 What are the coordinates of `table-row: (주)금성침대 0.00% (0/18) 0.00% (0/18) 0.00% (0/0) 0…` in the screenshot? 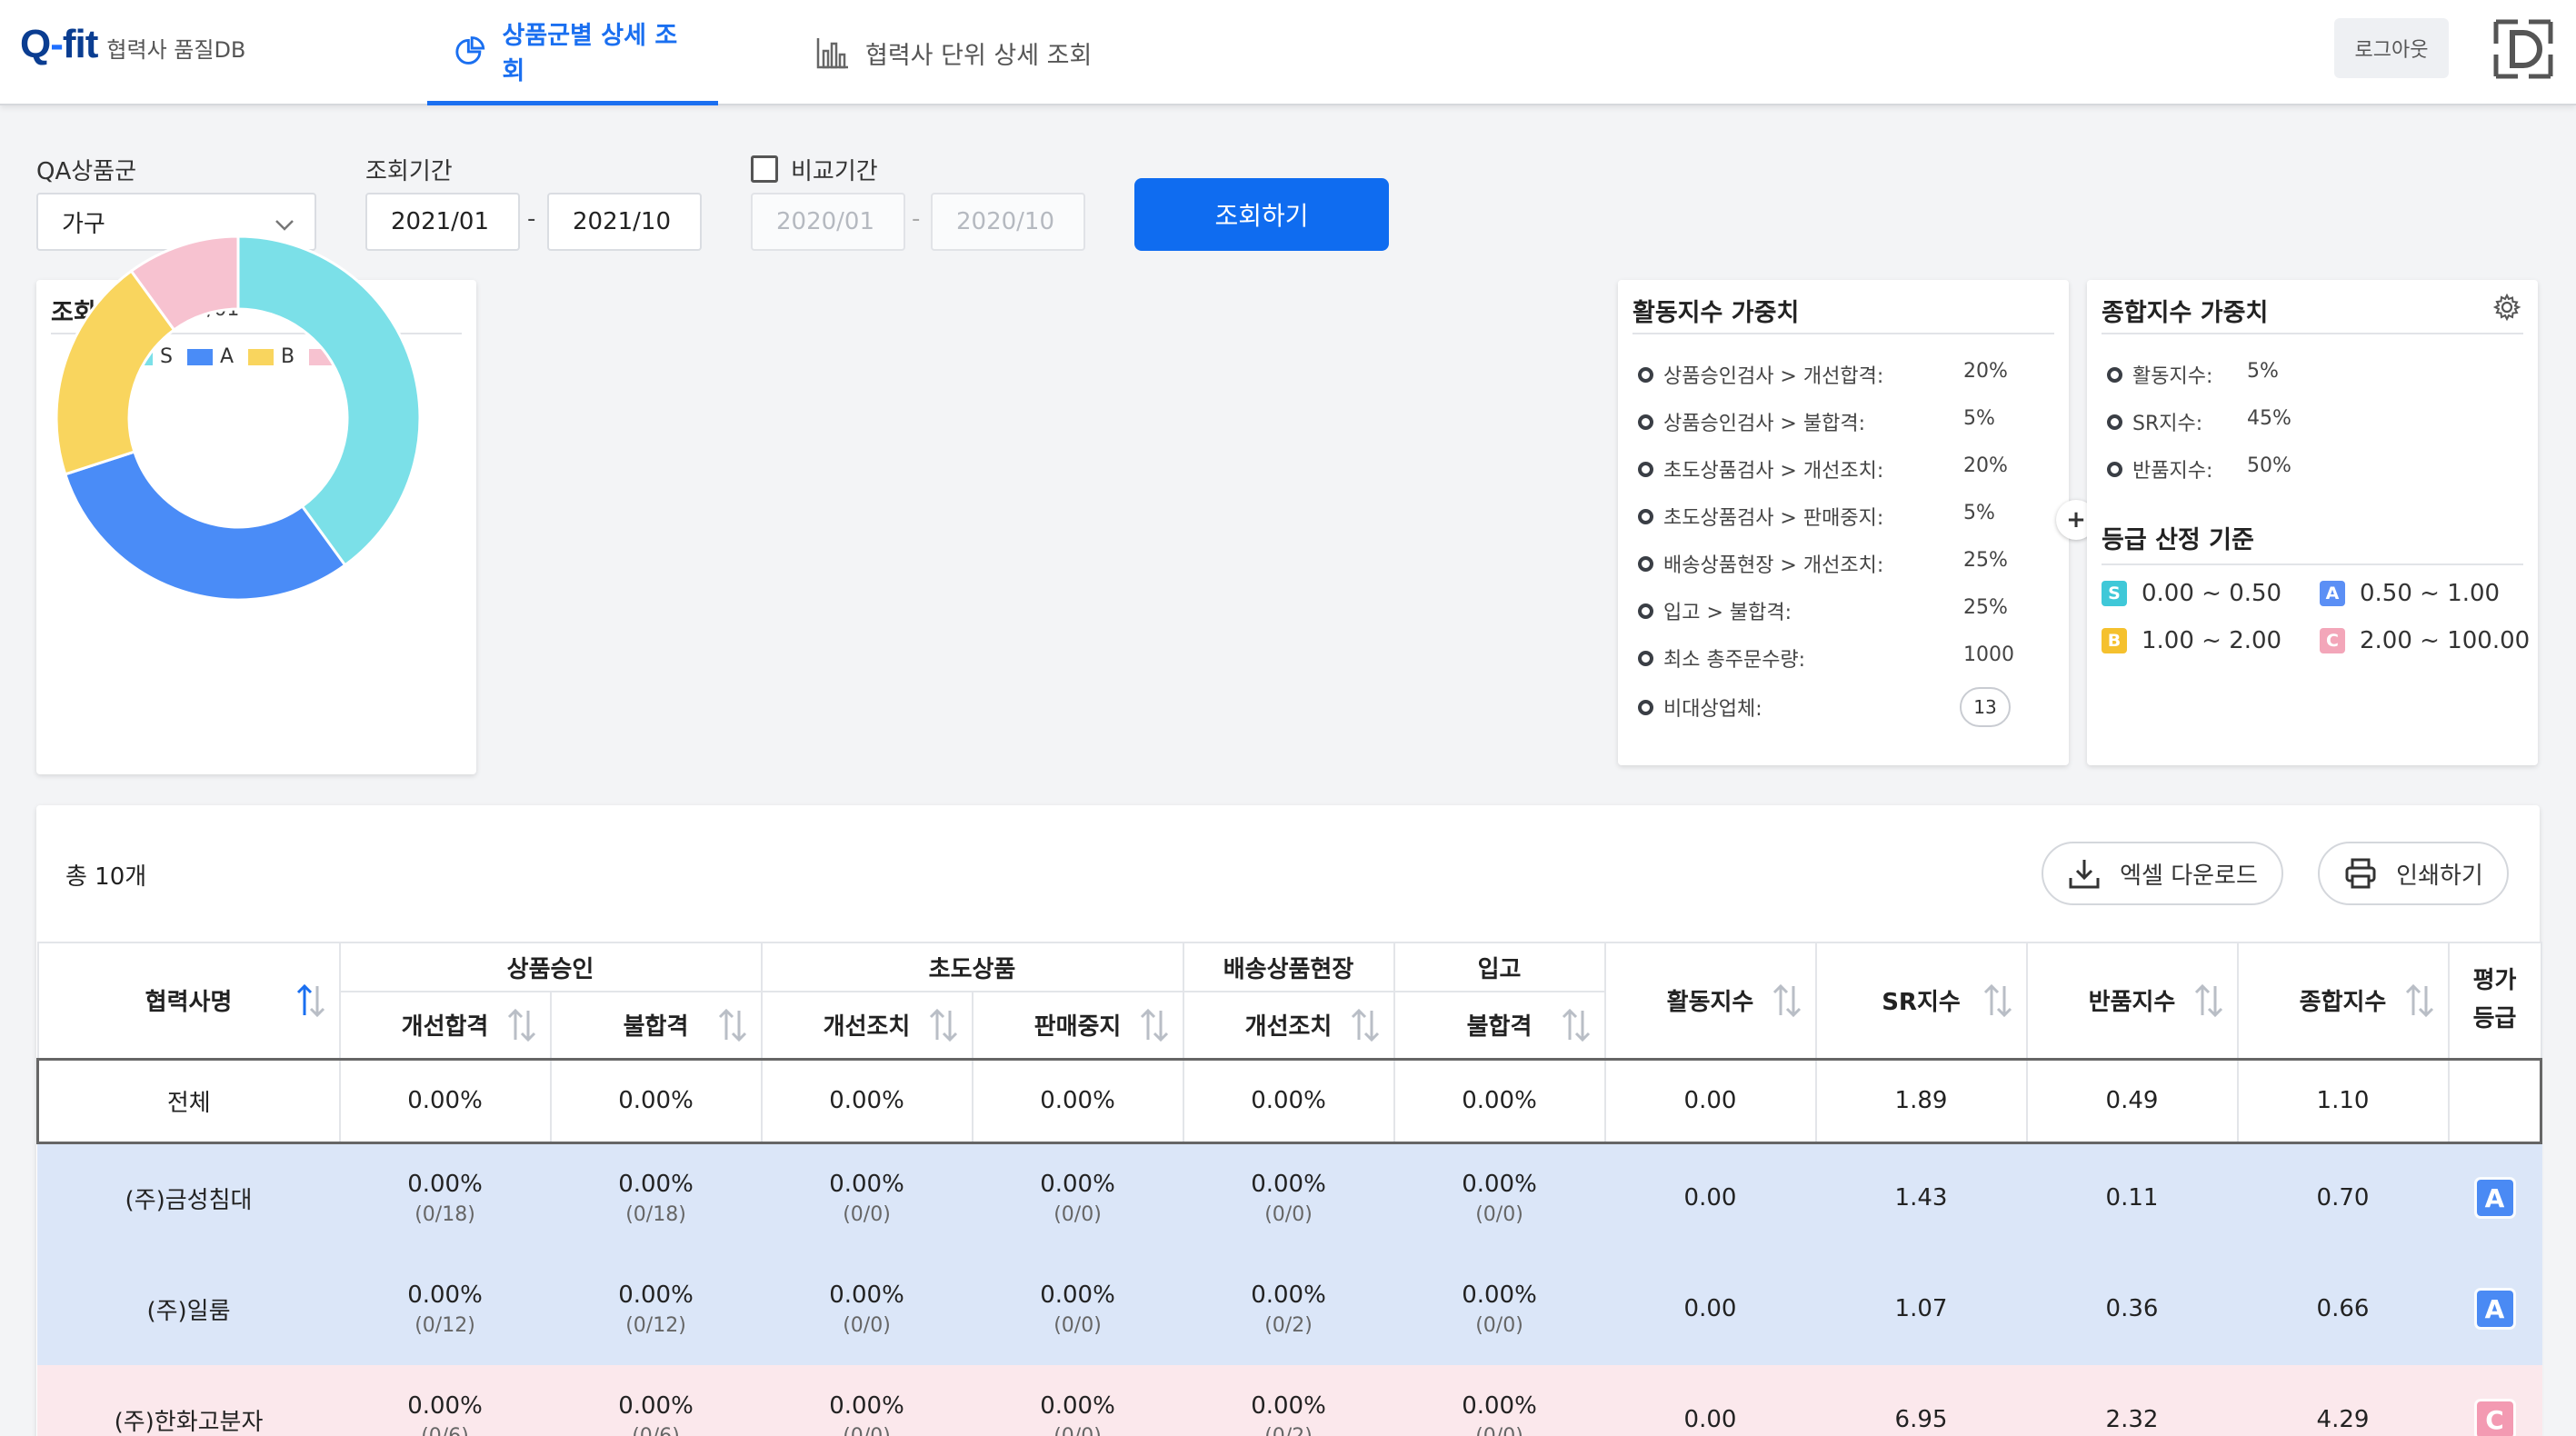 It's located at (1289, 1198).